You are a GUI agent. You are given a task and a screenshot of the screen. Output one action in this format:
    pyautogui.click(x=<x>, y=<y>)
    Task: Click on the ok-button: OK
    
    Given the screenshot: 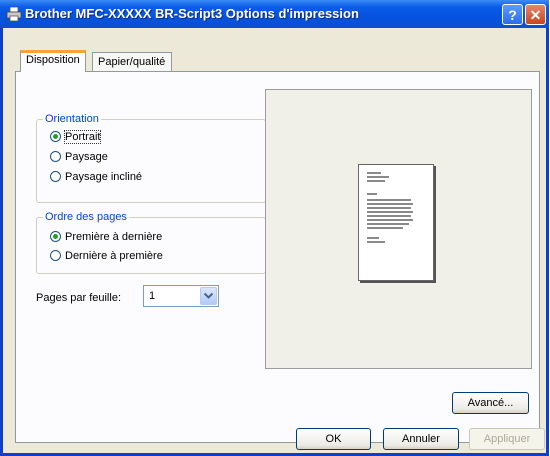 What is the action you would take?
    pyautogui.click(x=333, y=439)
    